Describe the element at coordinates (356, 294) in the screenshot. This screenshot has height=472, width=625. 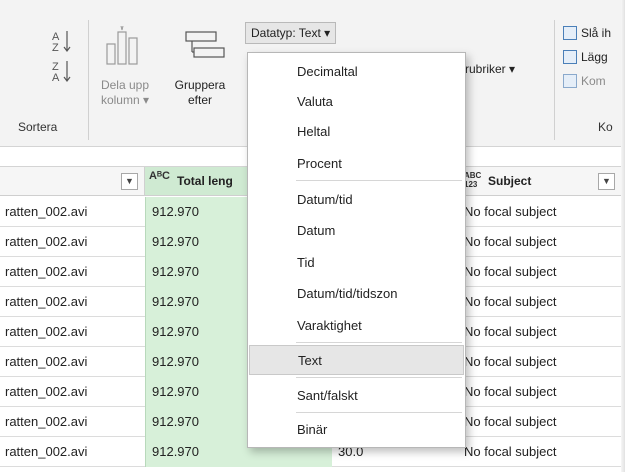
I see `menu-item-datetime-timezone: Datum/tid/tidszon` at that location.